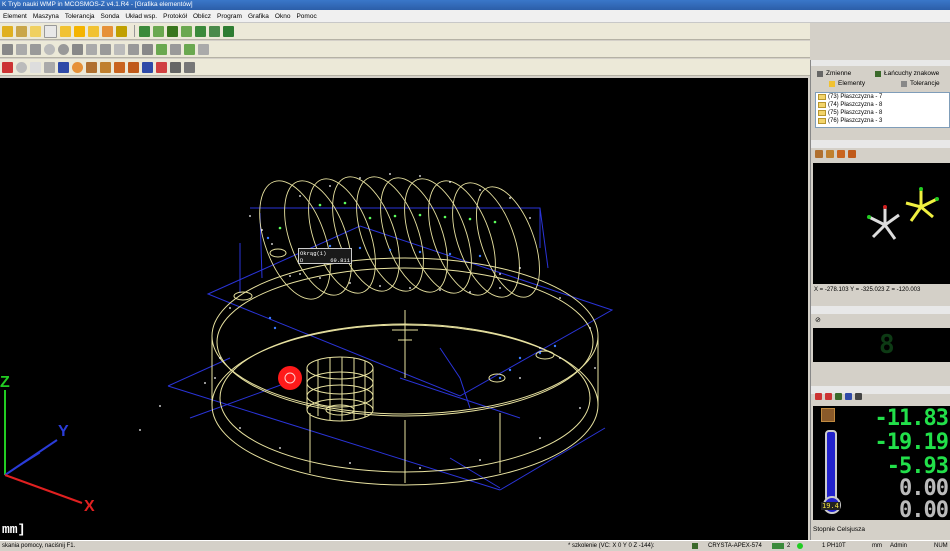 The width and height of the screenshot is (950, 551). I want to click on axis-z-label: Z, so click(5, 382).